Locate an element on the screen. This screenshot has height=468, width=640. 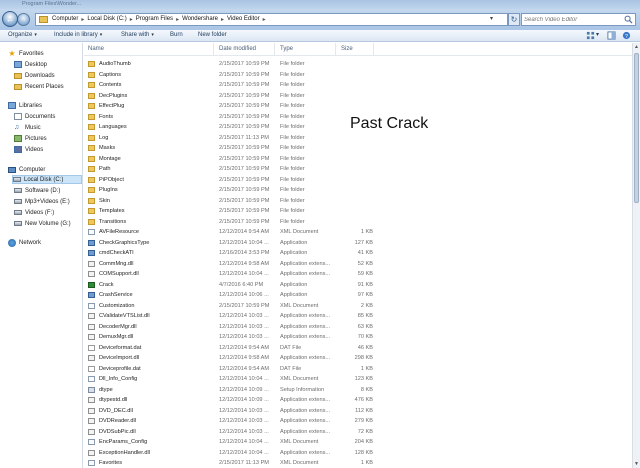
file-row: Fonts 2/15/2017 10:59 PM File folder is located at coordinates (229, 117).